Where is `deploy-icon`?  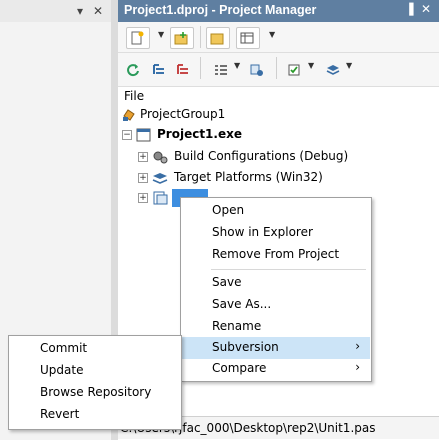
deploy-icon is located at coordinates (256, 70).